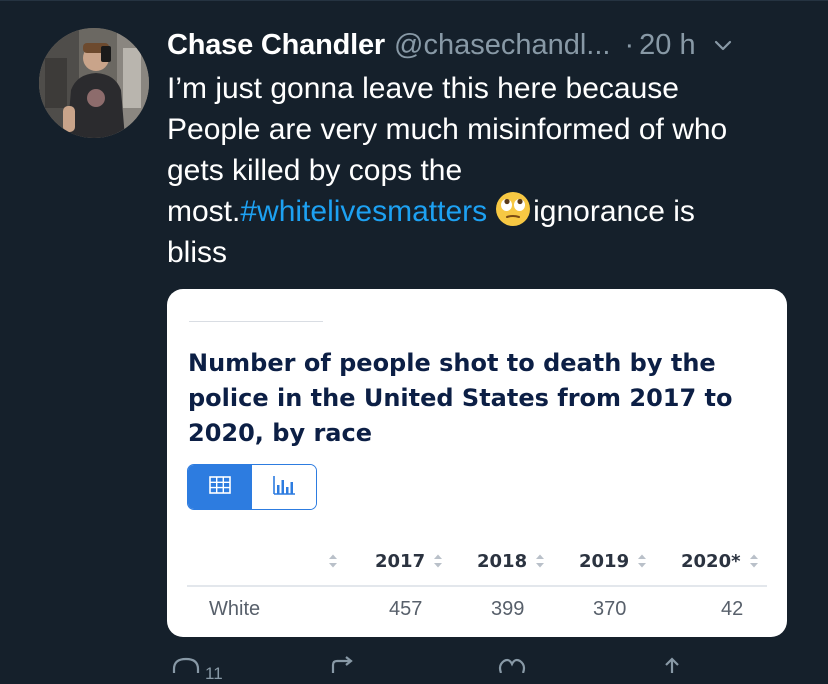  I want to click on tweet-header: Chase Chandler @chasechandl... · 20 h, so click(487, 45).